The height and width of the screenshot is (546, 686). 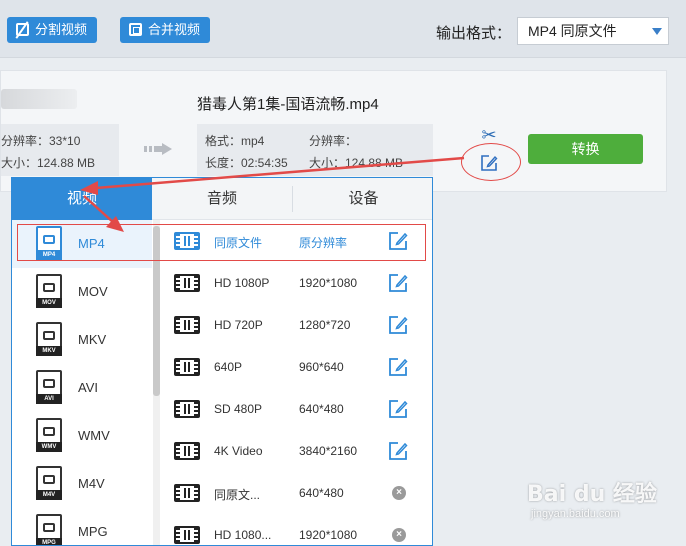 What do you see at coordinates (333, 141) in the screenshot?
I see `target-resolution: 分辨率：` at bounding box center [333, 141].